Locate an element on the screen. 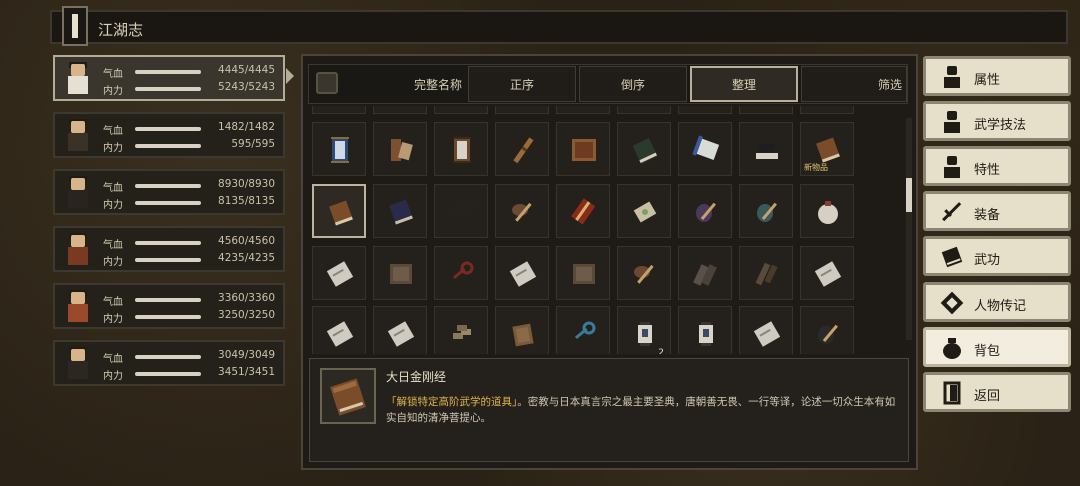 The image size is (1080, 486). mp-value: 3451/3451 is located at coordinates (246, 372).